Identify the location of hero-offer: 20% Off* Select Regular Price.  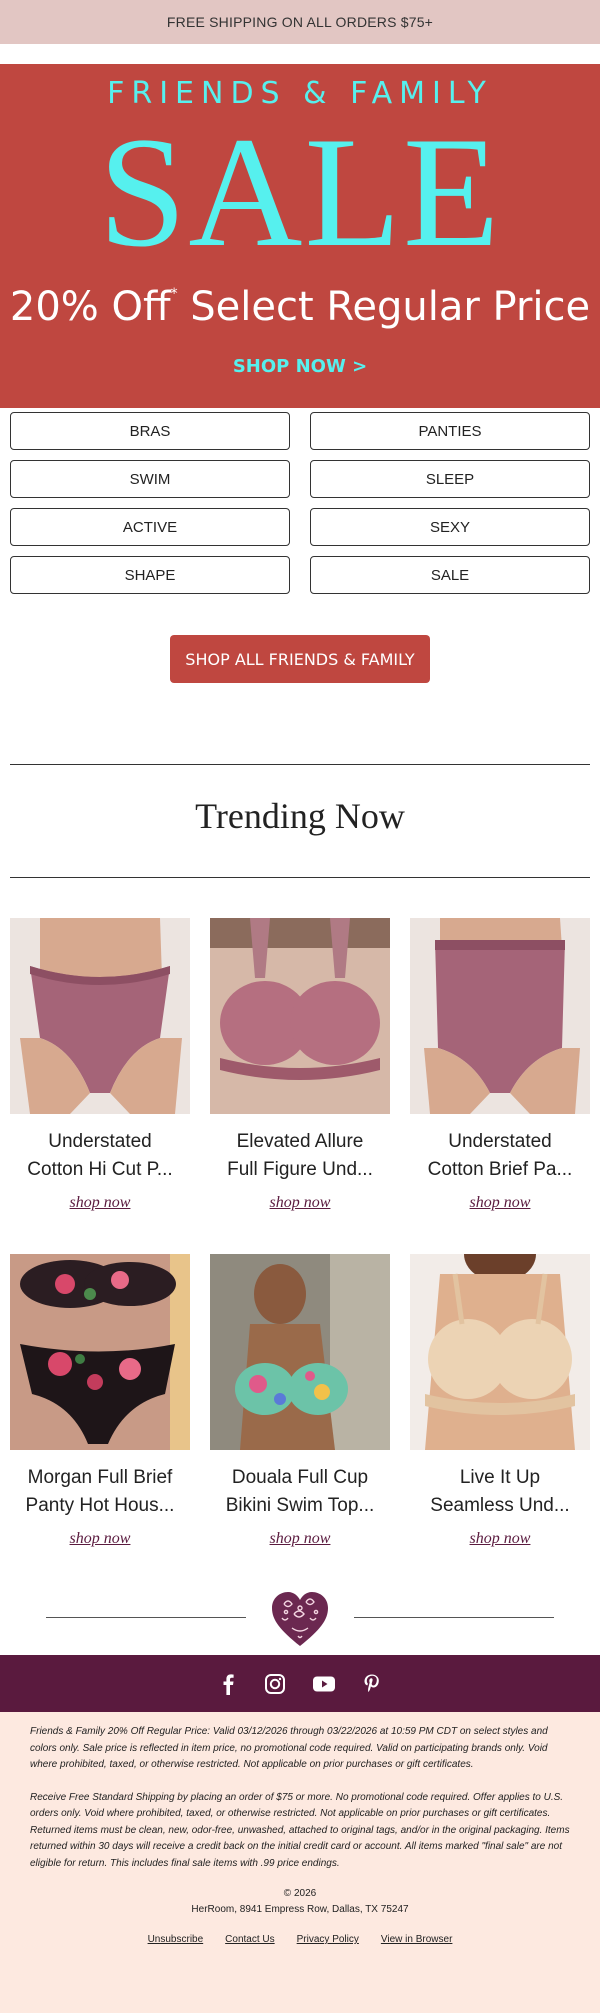
(300, 307).